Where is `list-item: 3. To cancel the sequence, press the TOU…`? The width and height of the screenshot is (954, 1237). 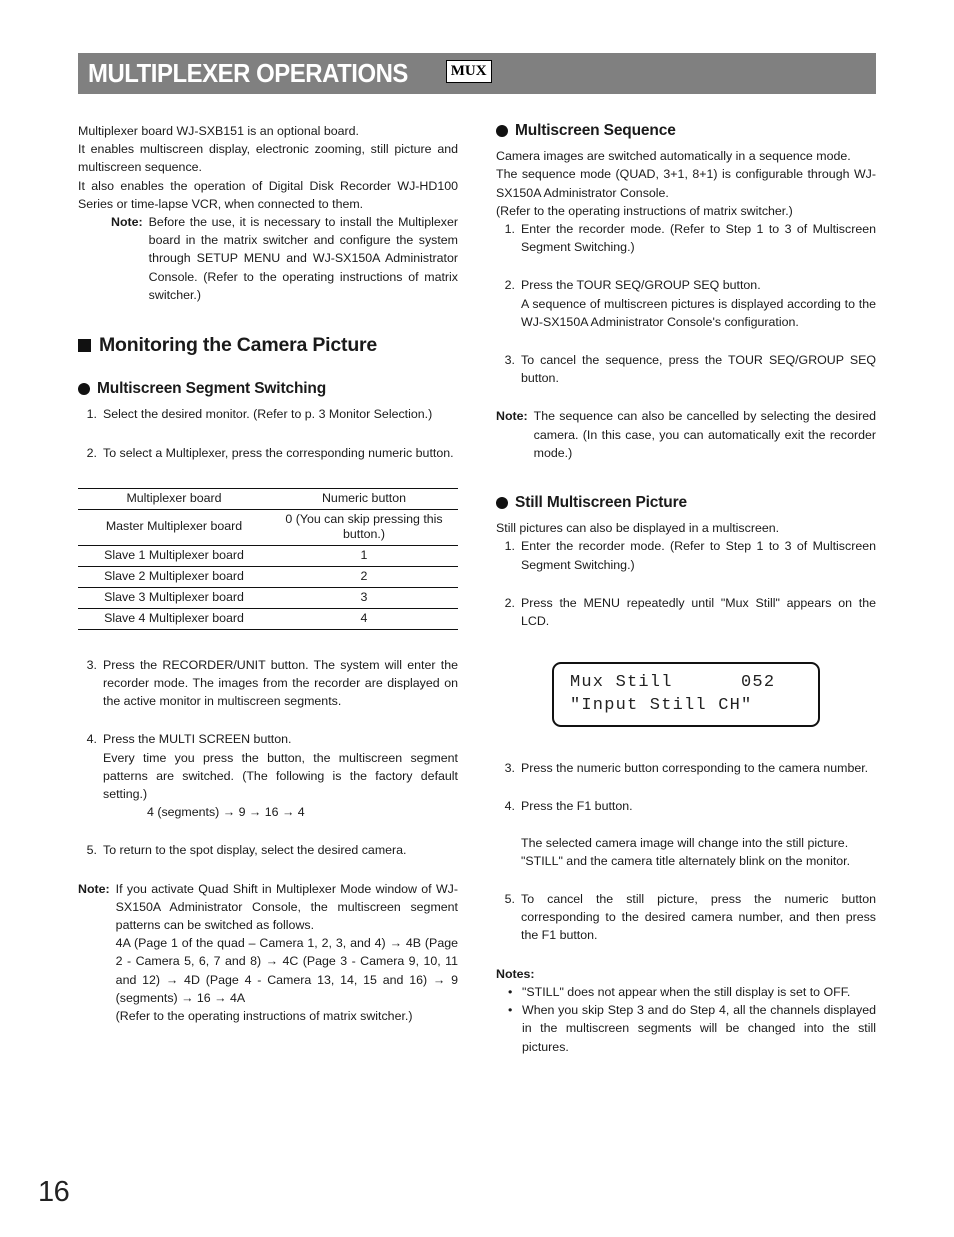 list-item: 3. To cancel the sequence, press the TOU… is located at coordinates (686, 369).